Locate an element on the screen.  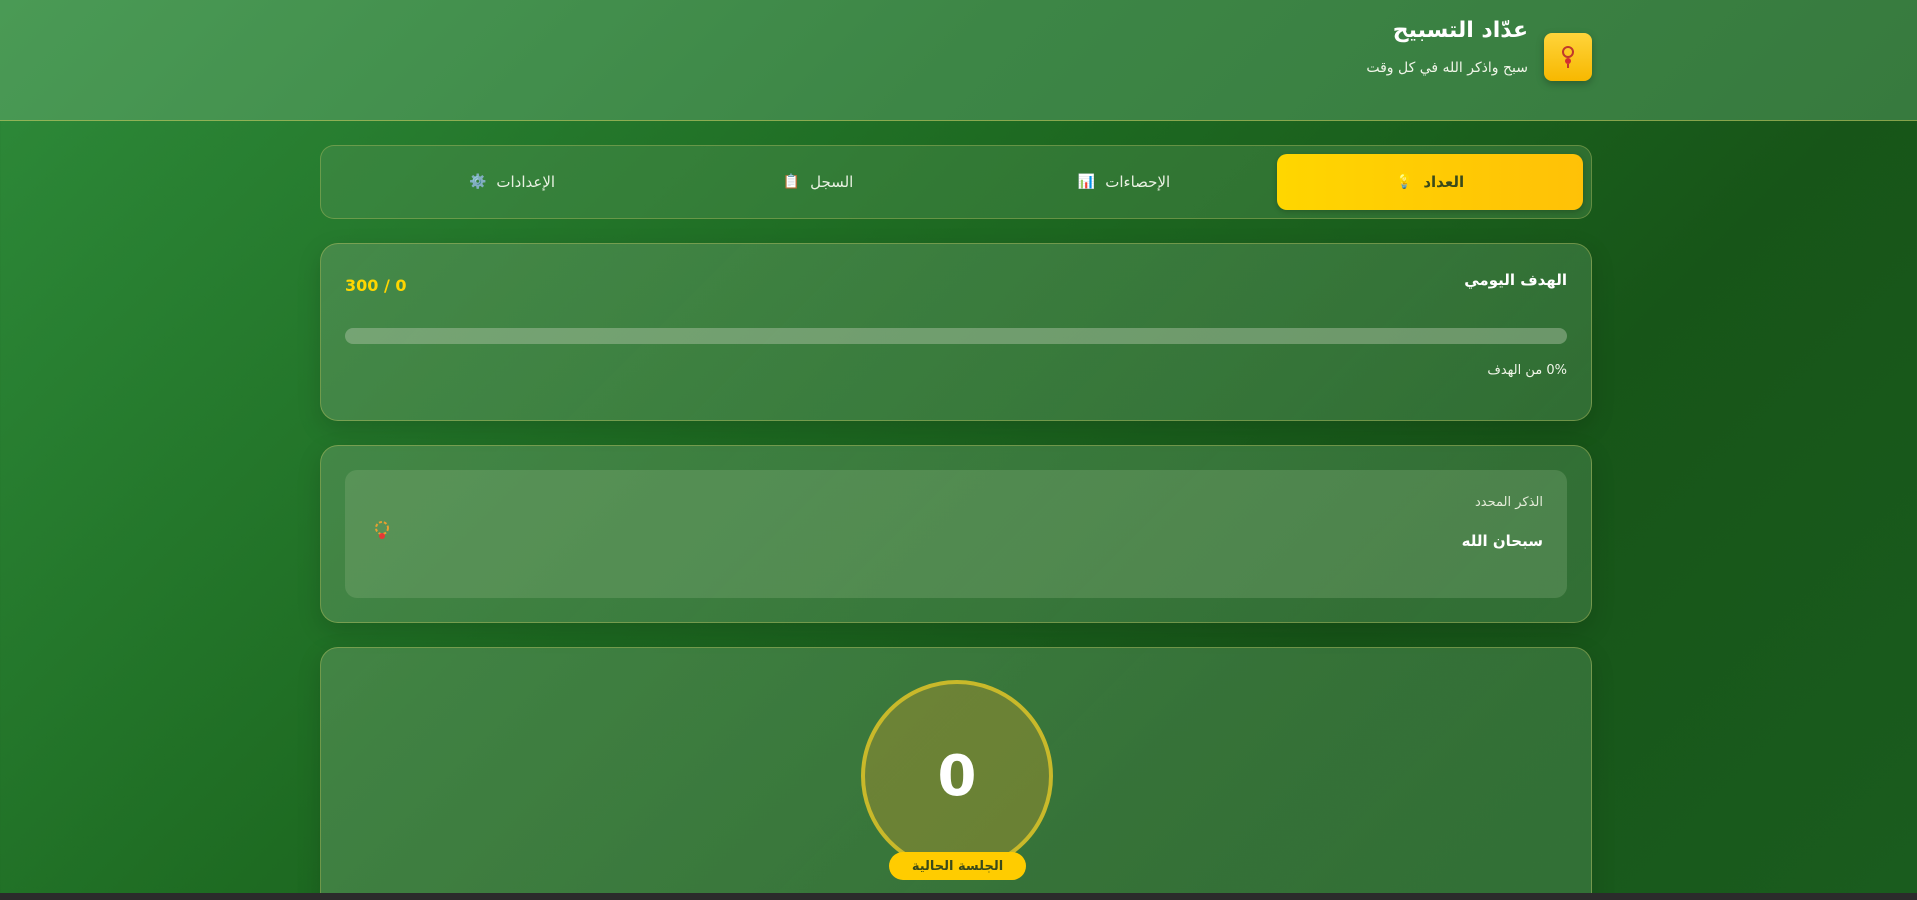
selected-dhikr-box: الذكر المحدد سبحان الله is located at coordinates (956, 534).